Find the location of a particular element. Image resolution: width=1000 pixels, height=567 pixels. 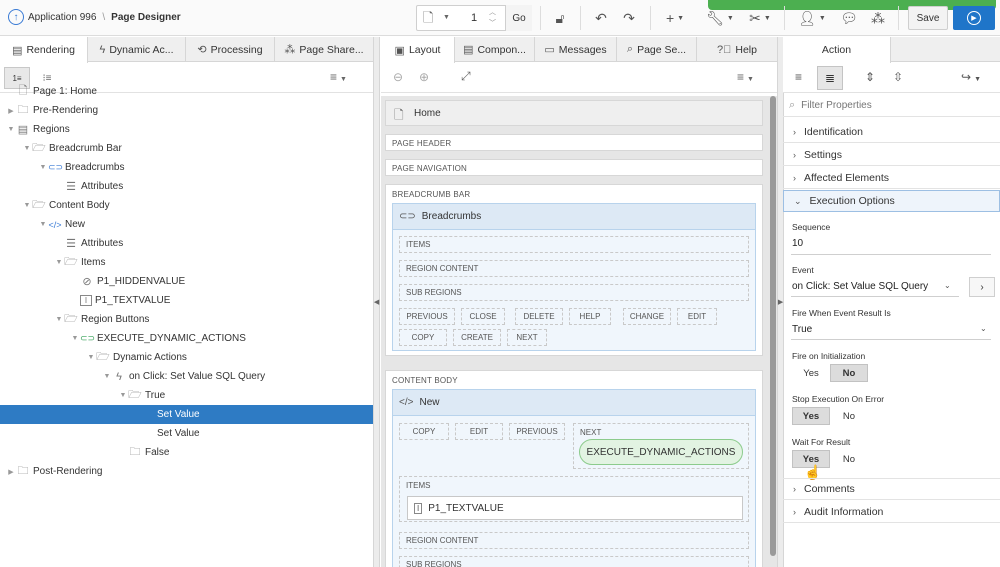

page-stepper-icon: ︿ ﹀ is located at coordinates (492, 18).